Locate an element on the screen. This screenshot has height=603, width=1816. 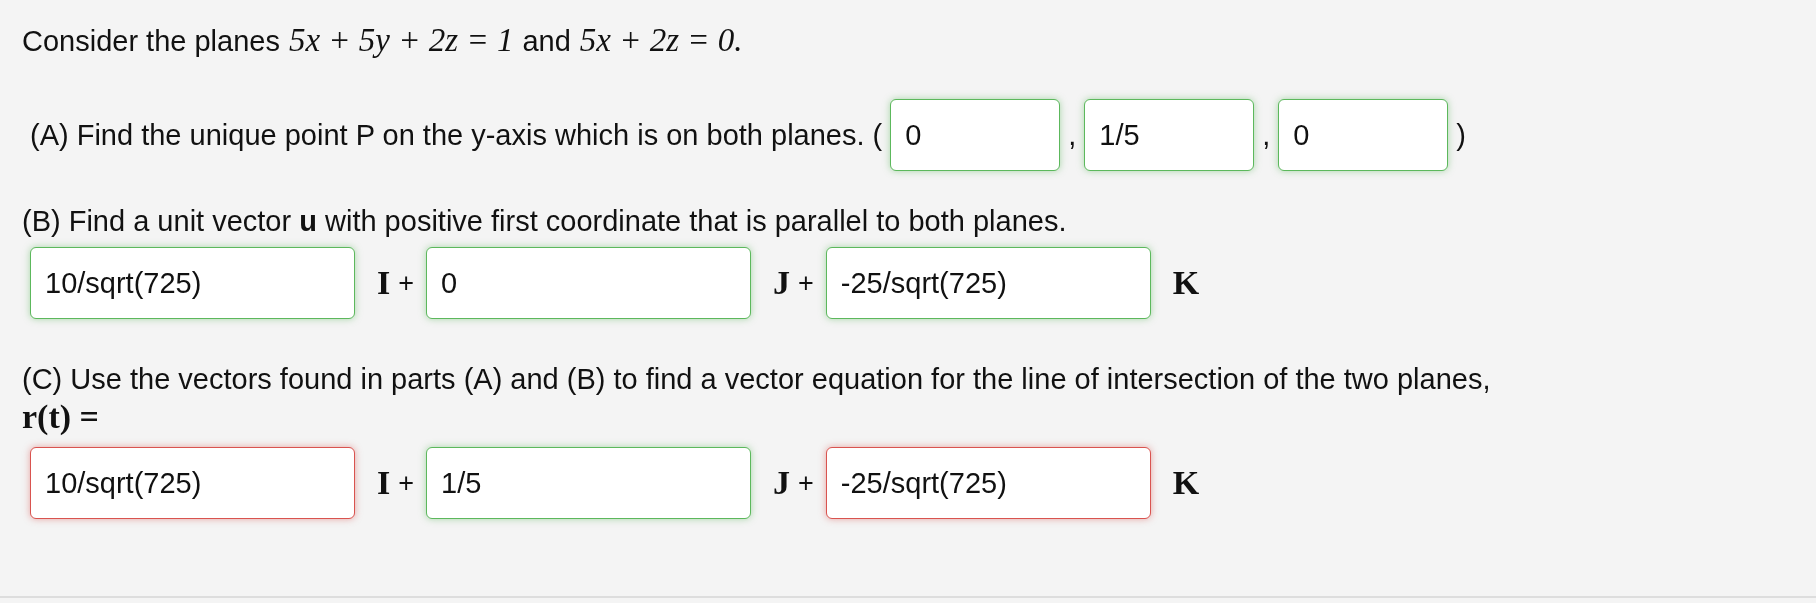
plane-equation: 5x + 2z = 0. is located at coordinates (661, 40).